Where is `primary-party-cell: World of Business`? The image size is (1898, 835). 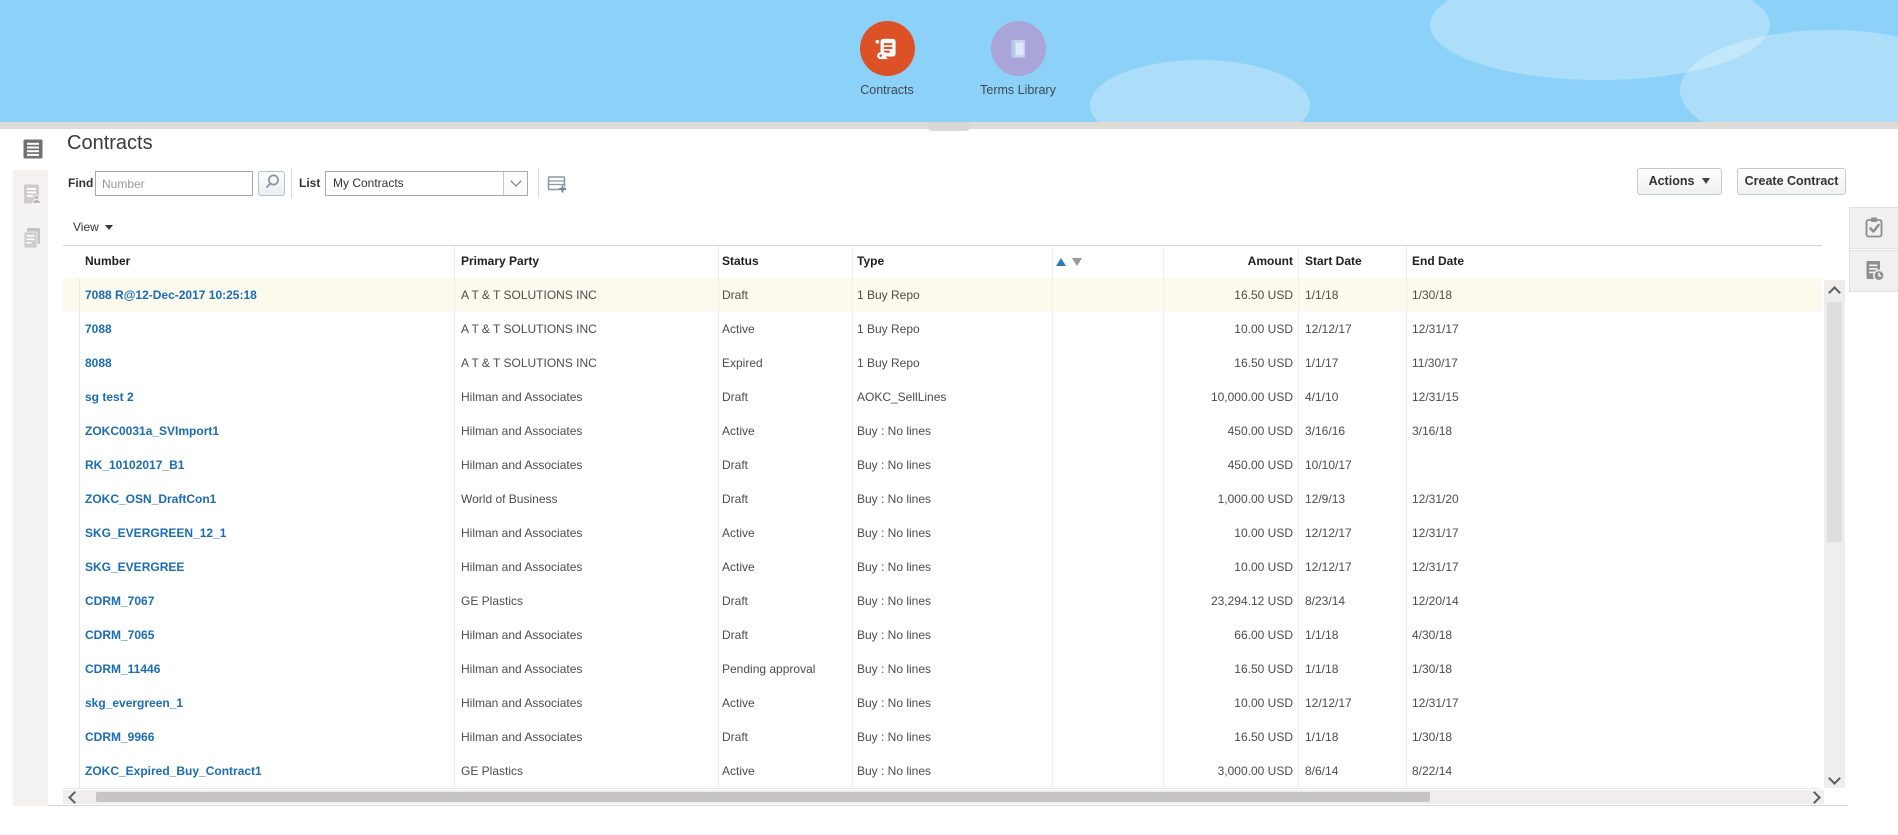
primary-party-cell: World of Business is located at coordinates (509, 499).